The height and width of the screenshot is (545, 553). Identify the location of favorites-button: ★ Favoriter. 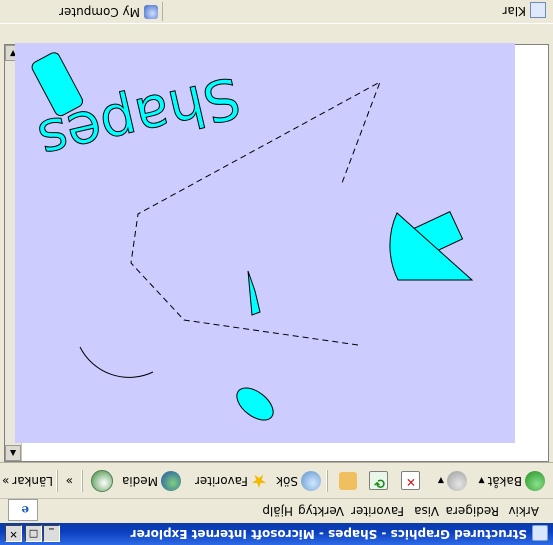
(231, 481).